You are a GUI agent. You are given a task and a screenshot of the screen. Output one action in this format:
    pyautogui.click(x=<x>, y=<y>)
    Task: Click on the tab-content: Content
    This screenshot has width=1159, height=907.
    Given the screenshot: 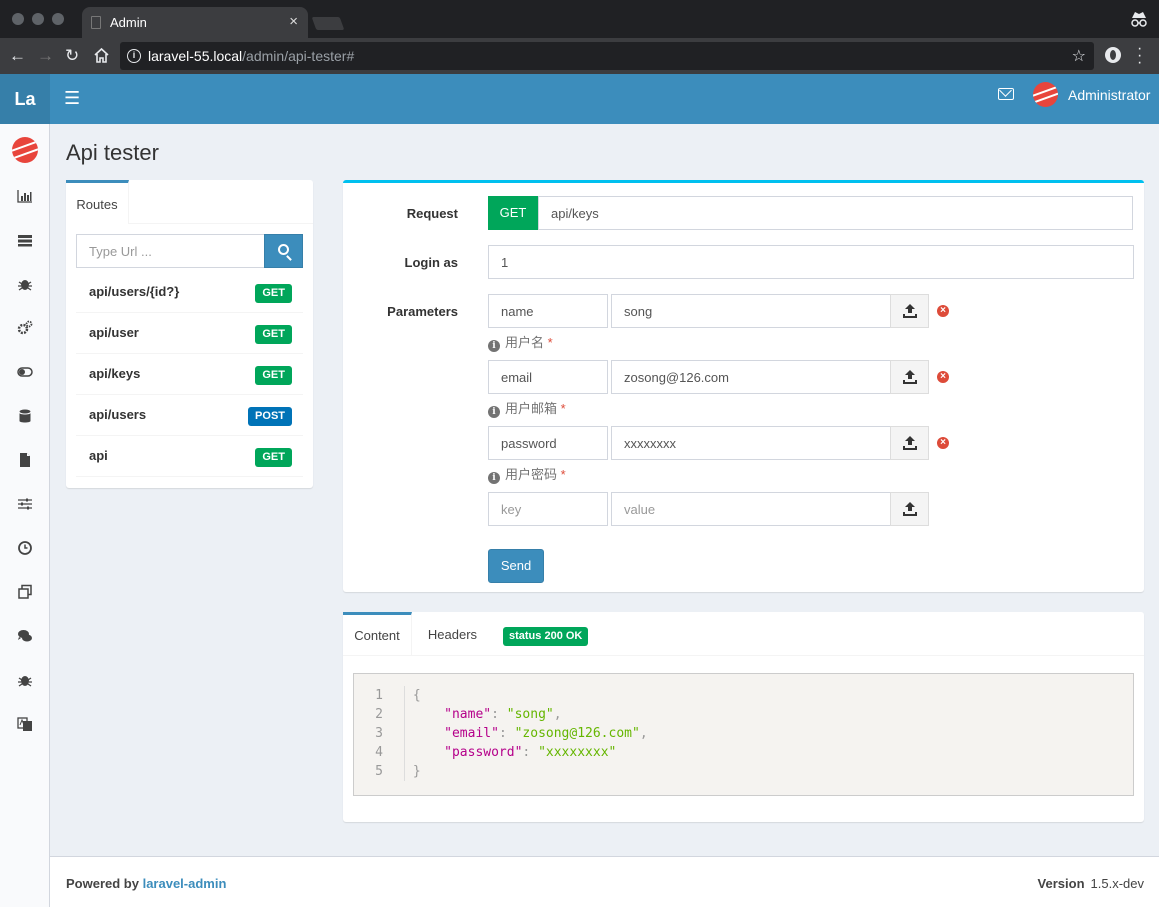 What is the action you would take?
    pyautogui.click(x=377, y=634)
    